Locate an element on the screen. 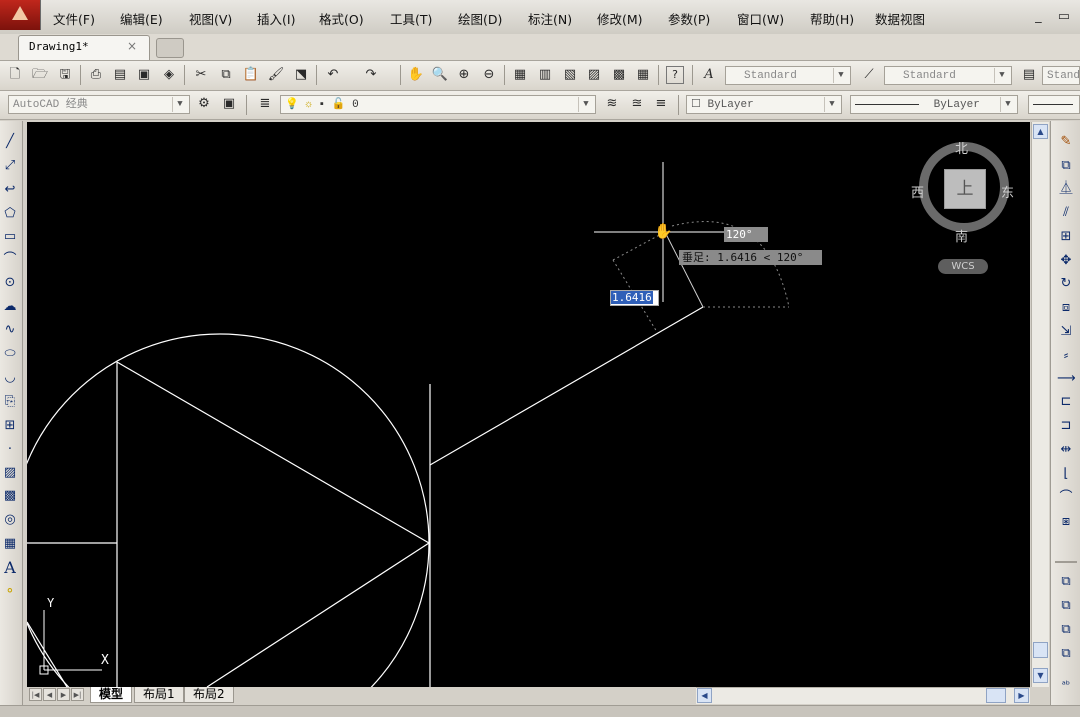 The width and height of the screenshot is (1080, 717). tool-palettes-icon: ▧ is located at coordinates (570, 75).